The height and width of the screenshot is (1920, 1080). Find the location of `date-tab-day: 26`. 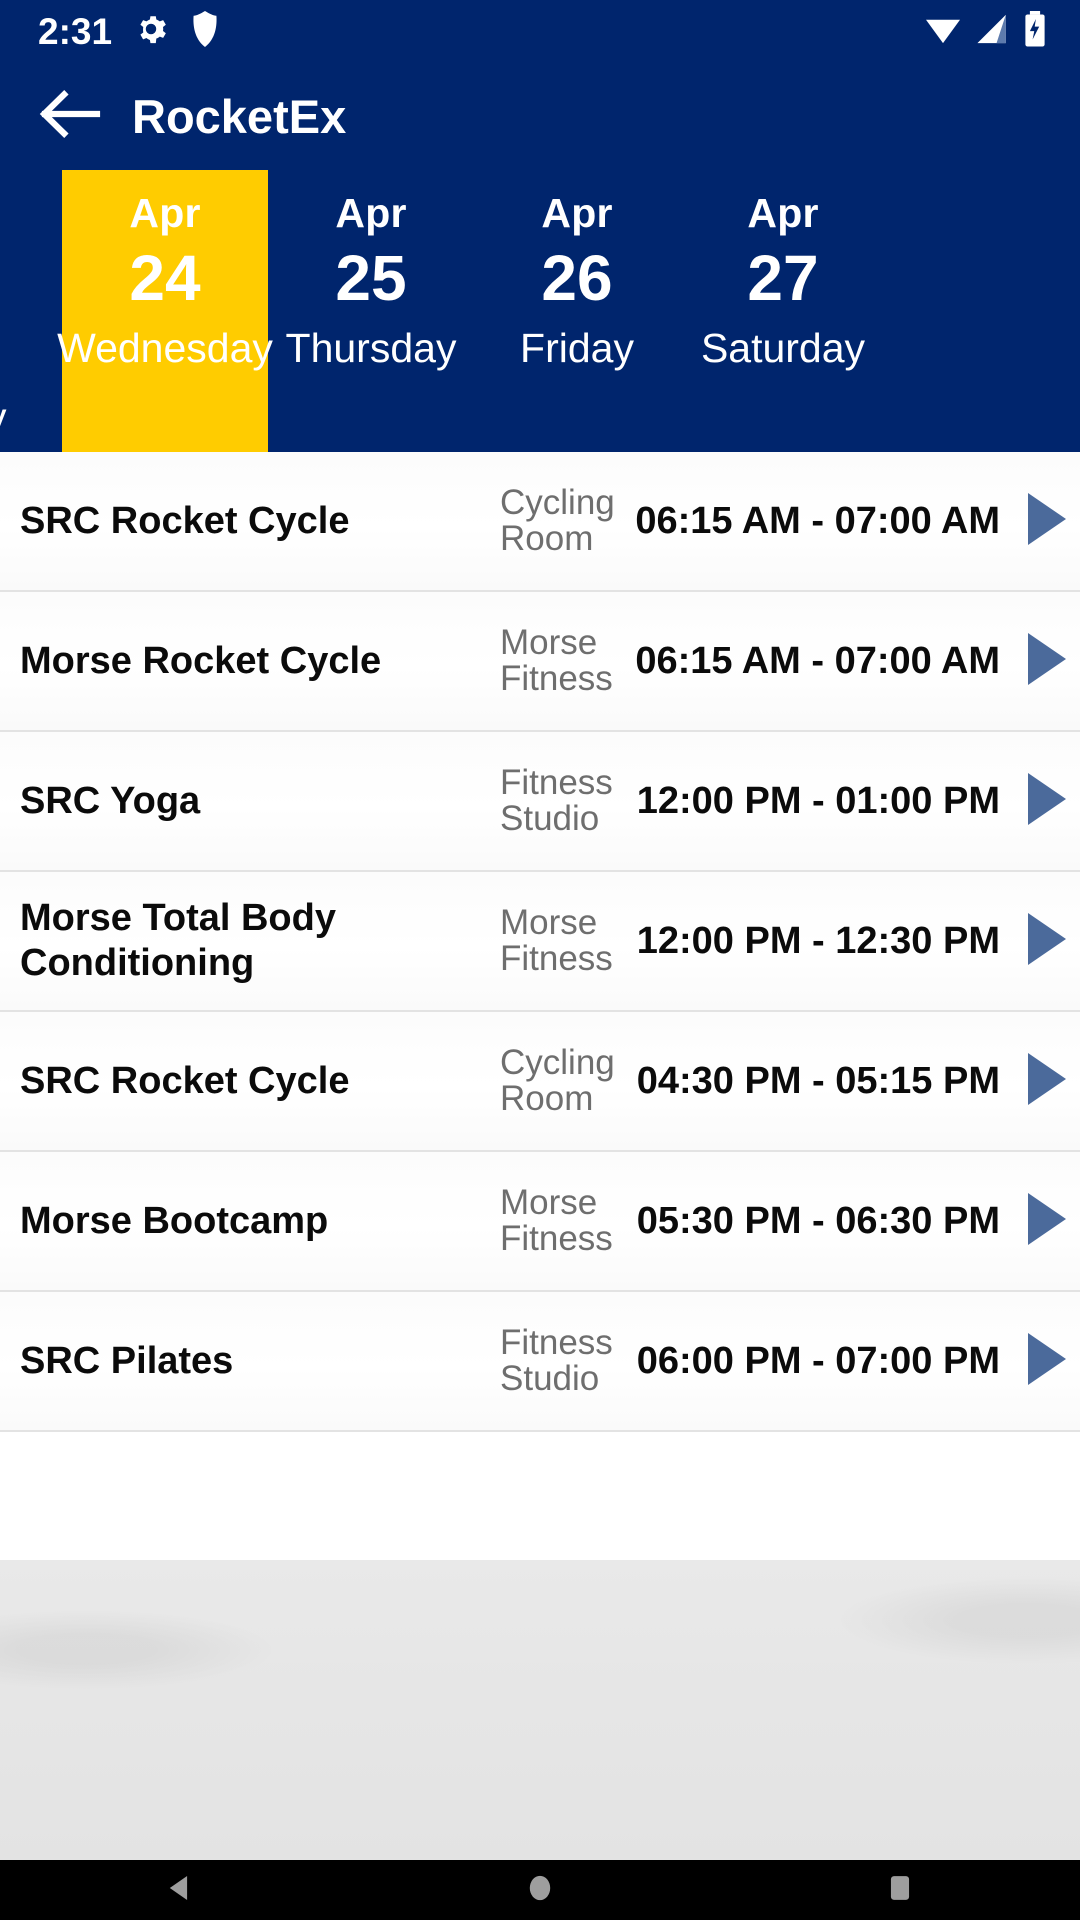

date-tab-day: 26 is located at coordinates (577, 278).